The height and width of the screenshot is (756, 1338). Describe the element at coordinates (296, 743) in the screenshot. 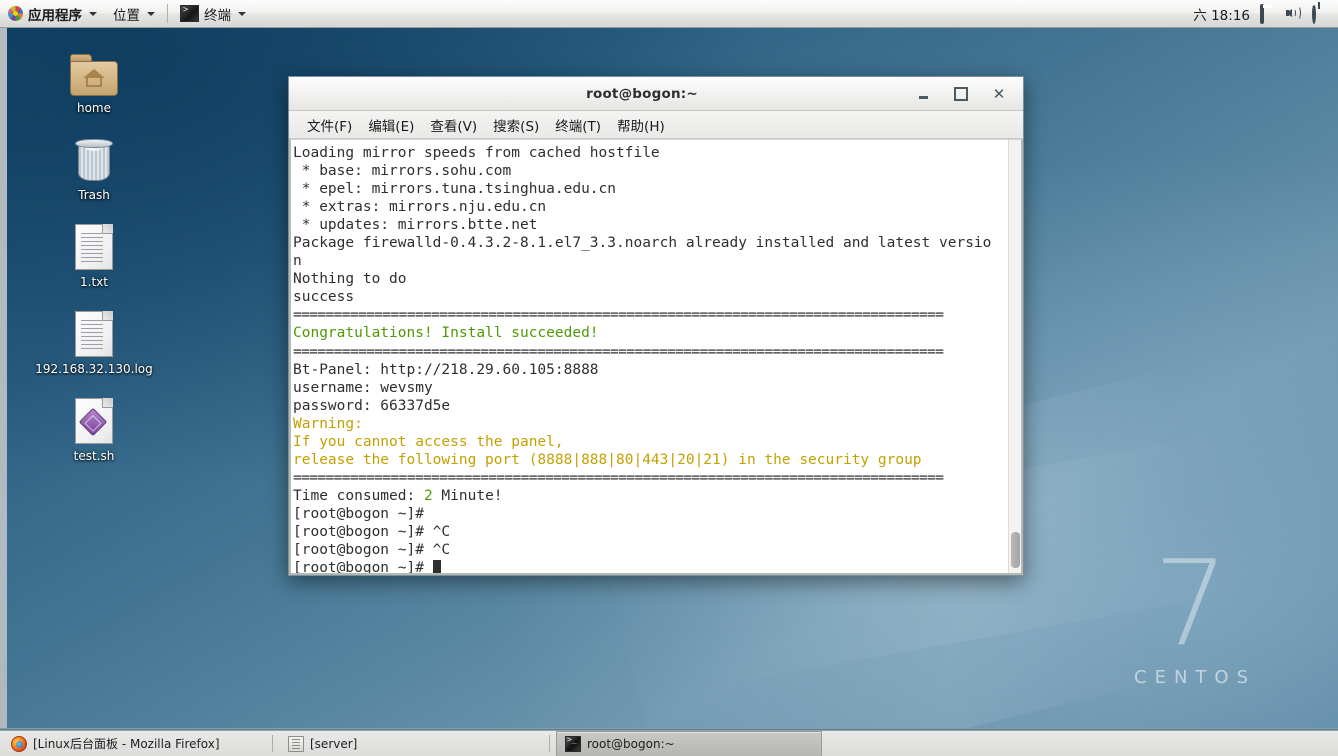

I see `server-icon` at that location.